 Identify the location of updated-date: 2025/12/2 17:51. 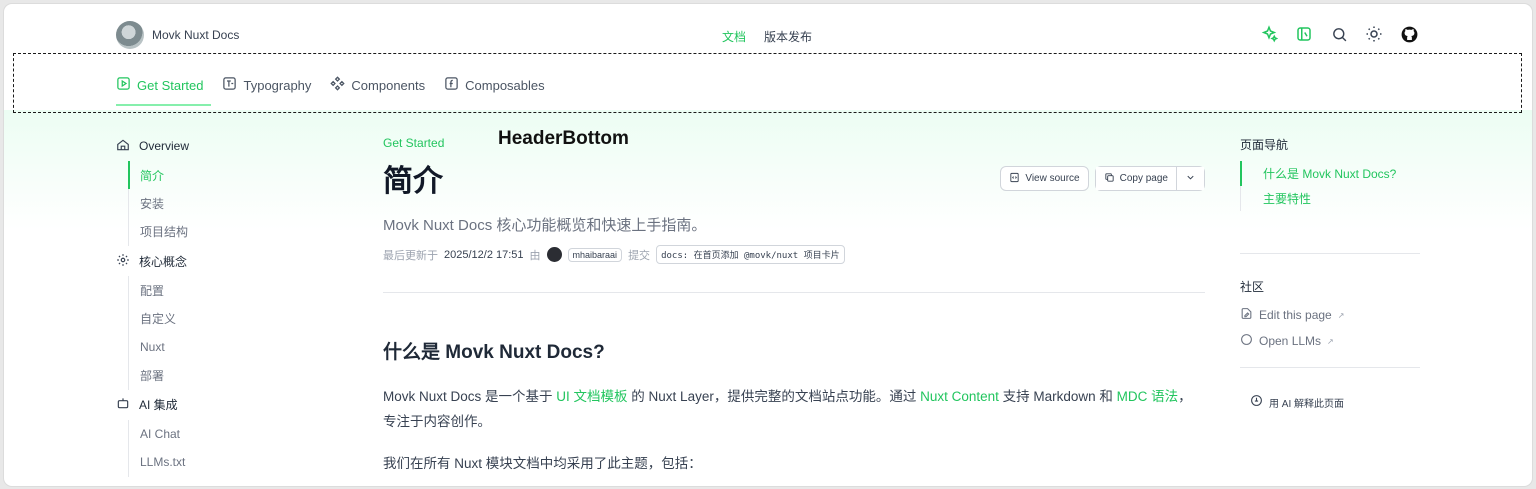
(484, 254).